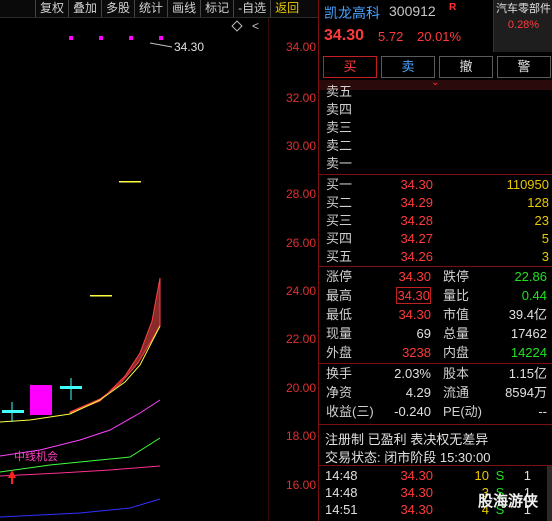 Image resolution: width=552 pixels, height=521 pixels. What do you see at coordinates (456, 333) in the screenshot?
I see `stat-label: 总量` at bounding box center [456, 333].